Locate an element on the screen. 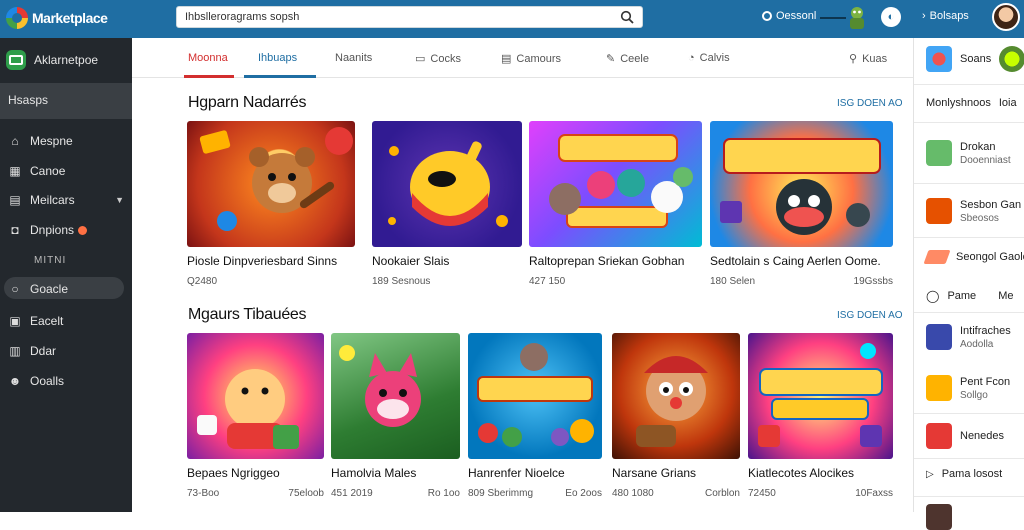 The image size is (1024, 530). clown-art is located at coordinates (800, 186).